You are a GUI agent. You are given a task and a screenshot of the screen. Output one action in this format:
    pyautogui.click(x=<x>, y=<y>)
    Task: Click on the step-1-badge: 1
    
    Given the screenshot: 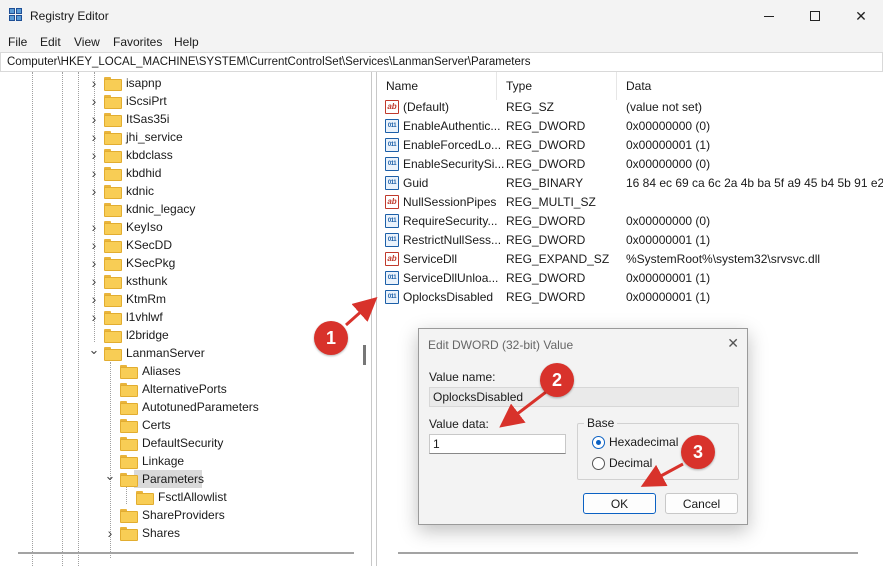 What is the action you would take?
    pyautogui.click(x=331, y=338)
    